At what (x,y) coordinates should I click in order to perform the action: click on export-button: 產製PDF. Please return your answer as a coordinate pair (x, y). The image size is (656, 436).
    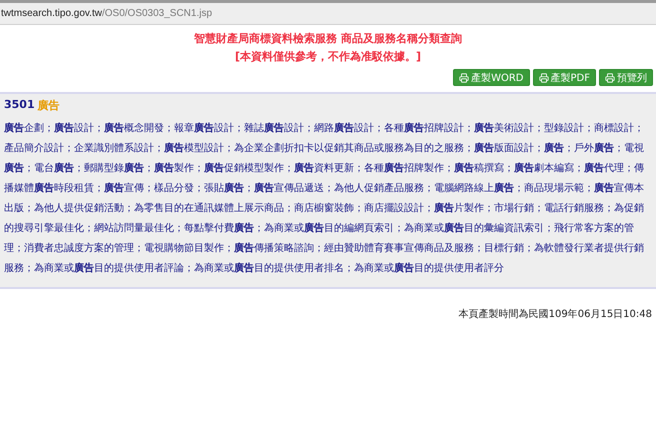
    Looking at the image, I should click on (564, 77).